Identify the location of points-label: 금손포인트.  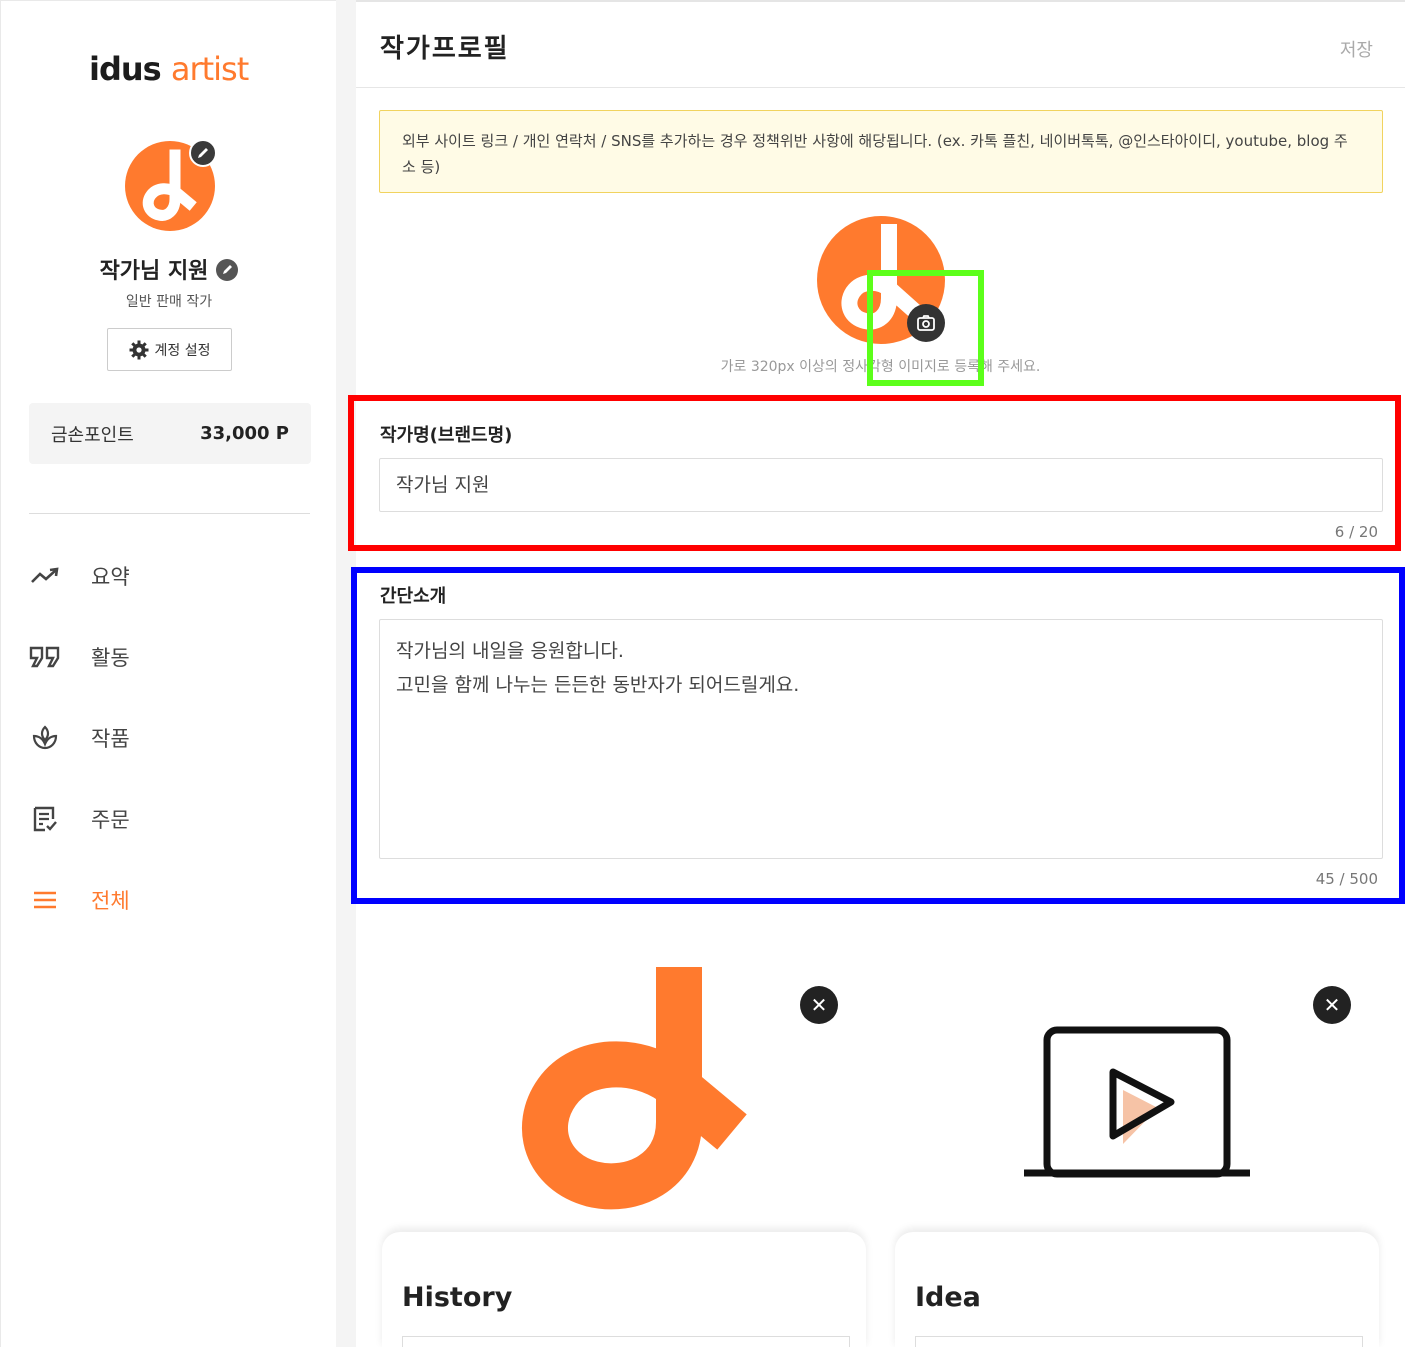
(92, 435).